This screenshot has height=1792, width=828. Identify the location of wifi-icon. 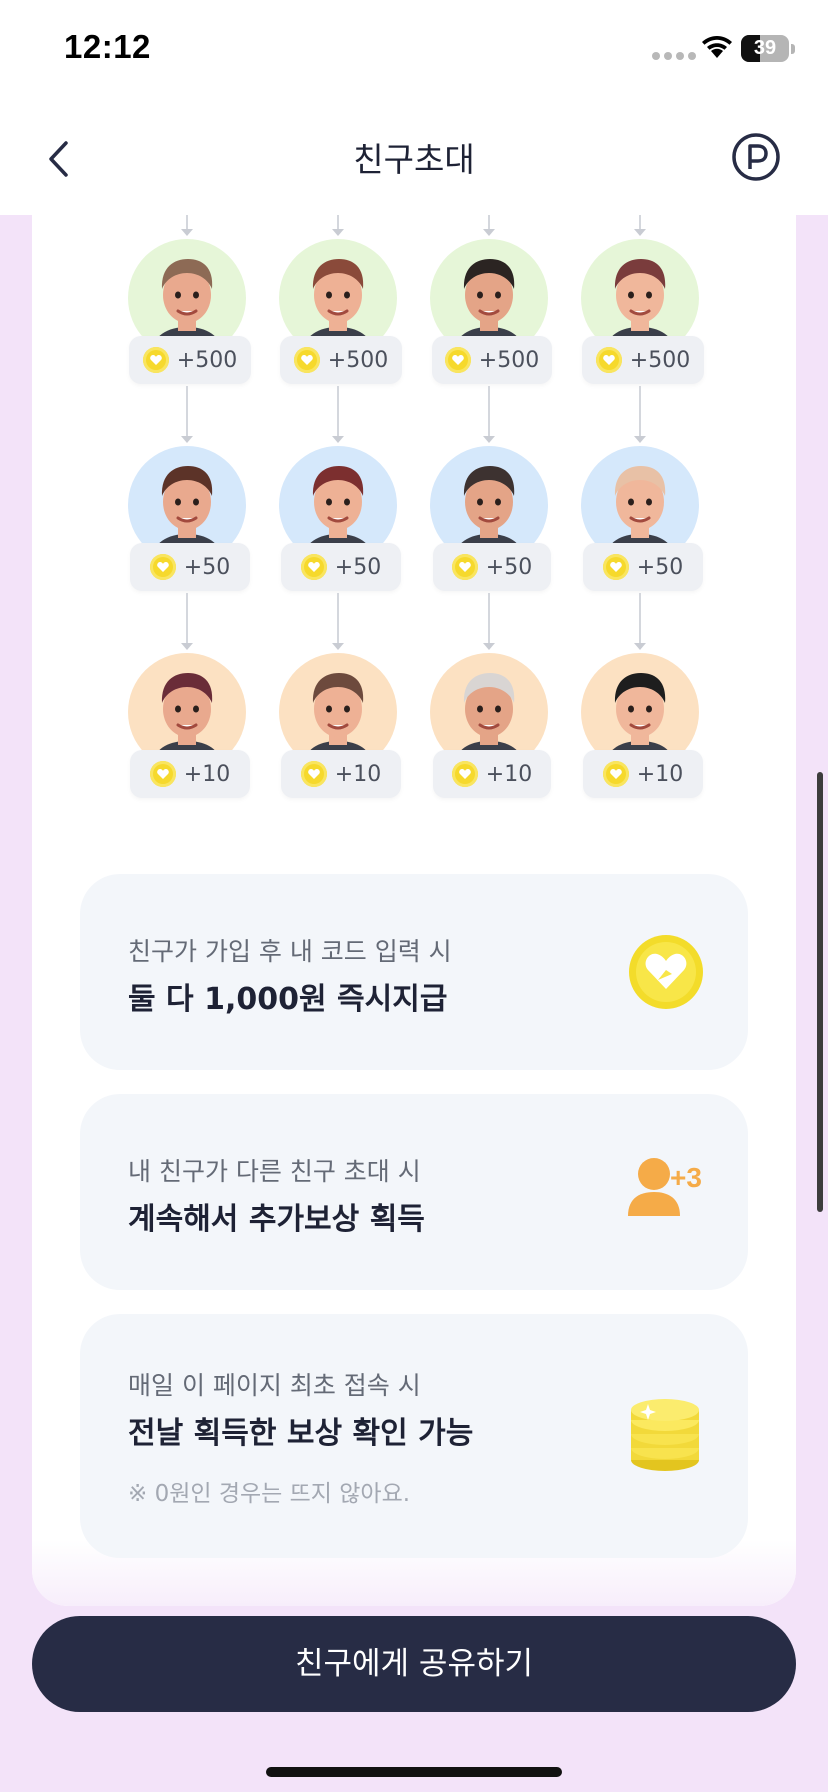
(717, 47).